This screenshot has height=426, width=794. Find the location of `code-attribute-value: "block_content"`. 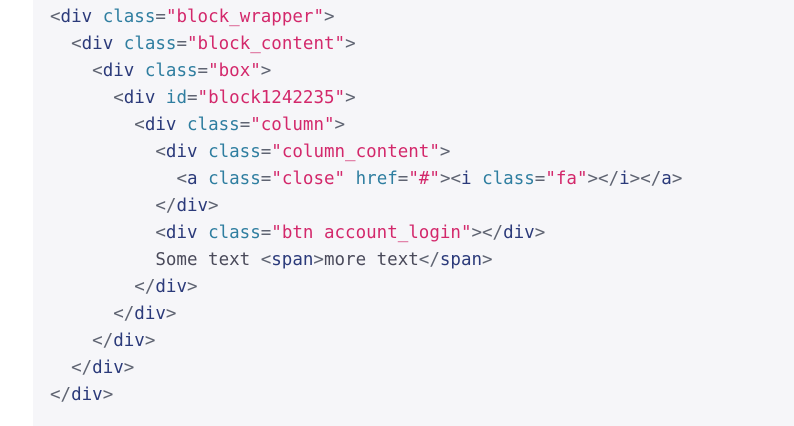

code-attribute-value: "block_content" is located at coordinates (266, 44).